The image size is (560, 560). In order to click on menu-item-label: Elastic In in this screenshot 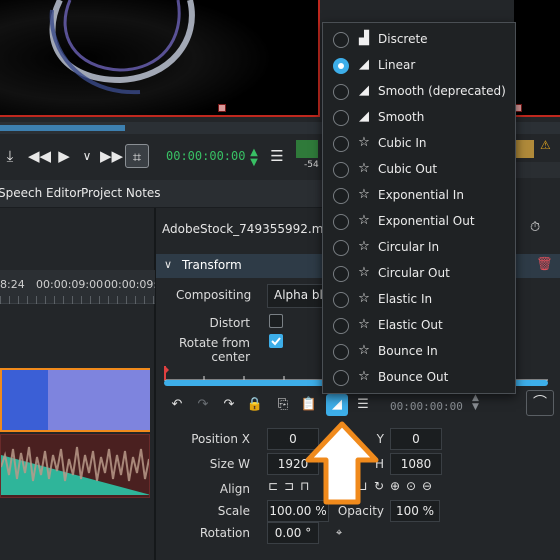, I will do `click(405, 299)`.